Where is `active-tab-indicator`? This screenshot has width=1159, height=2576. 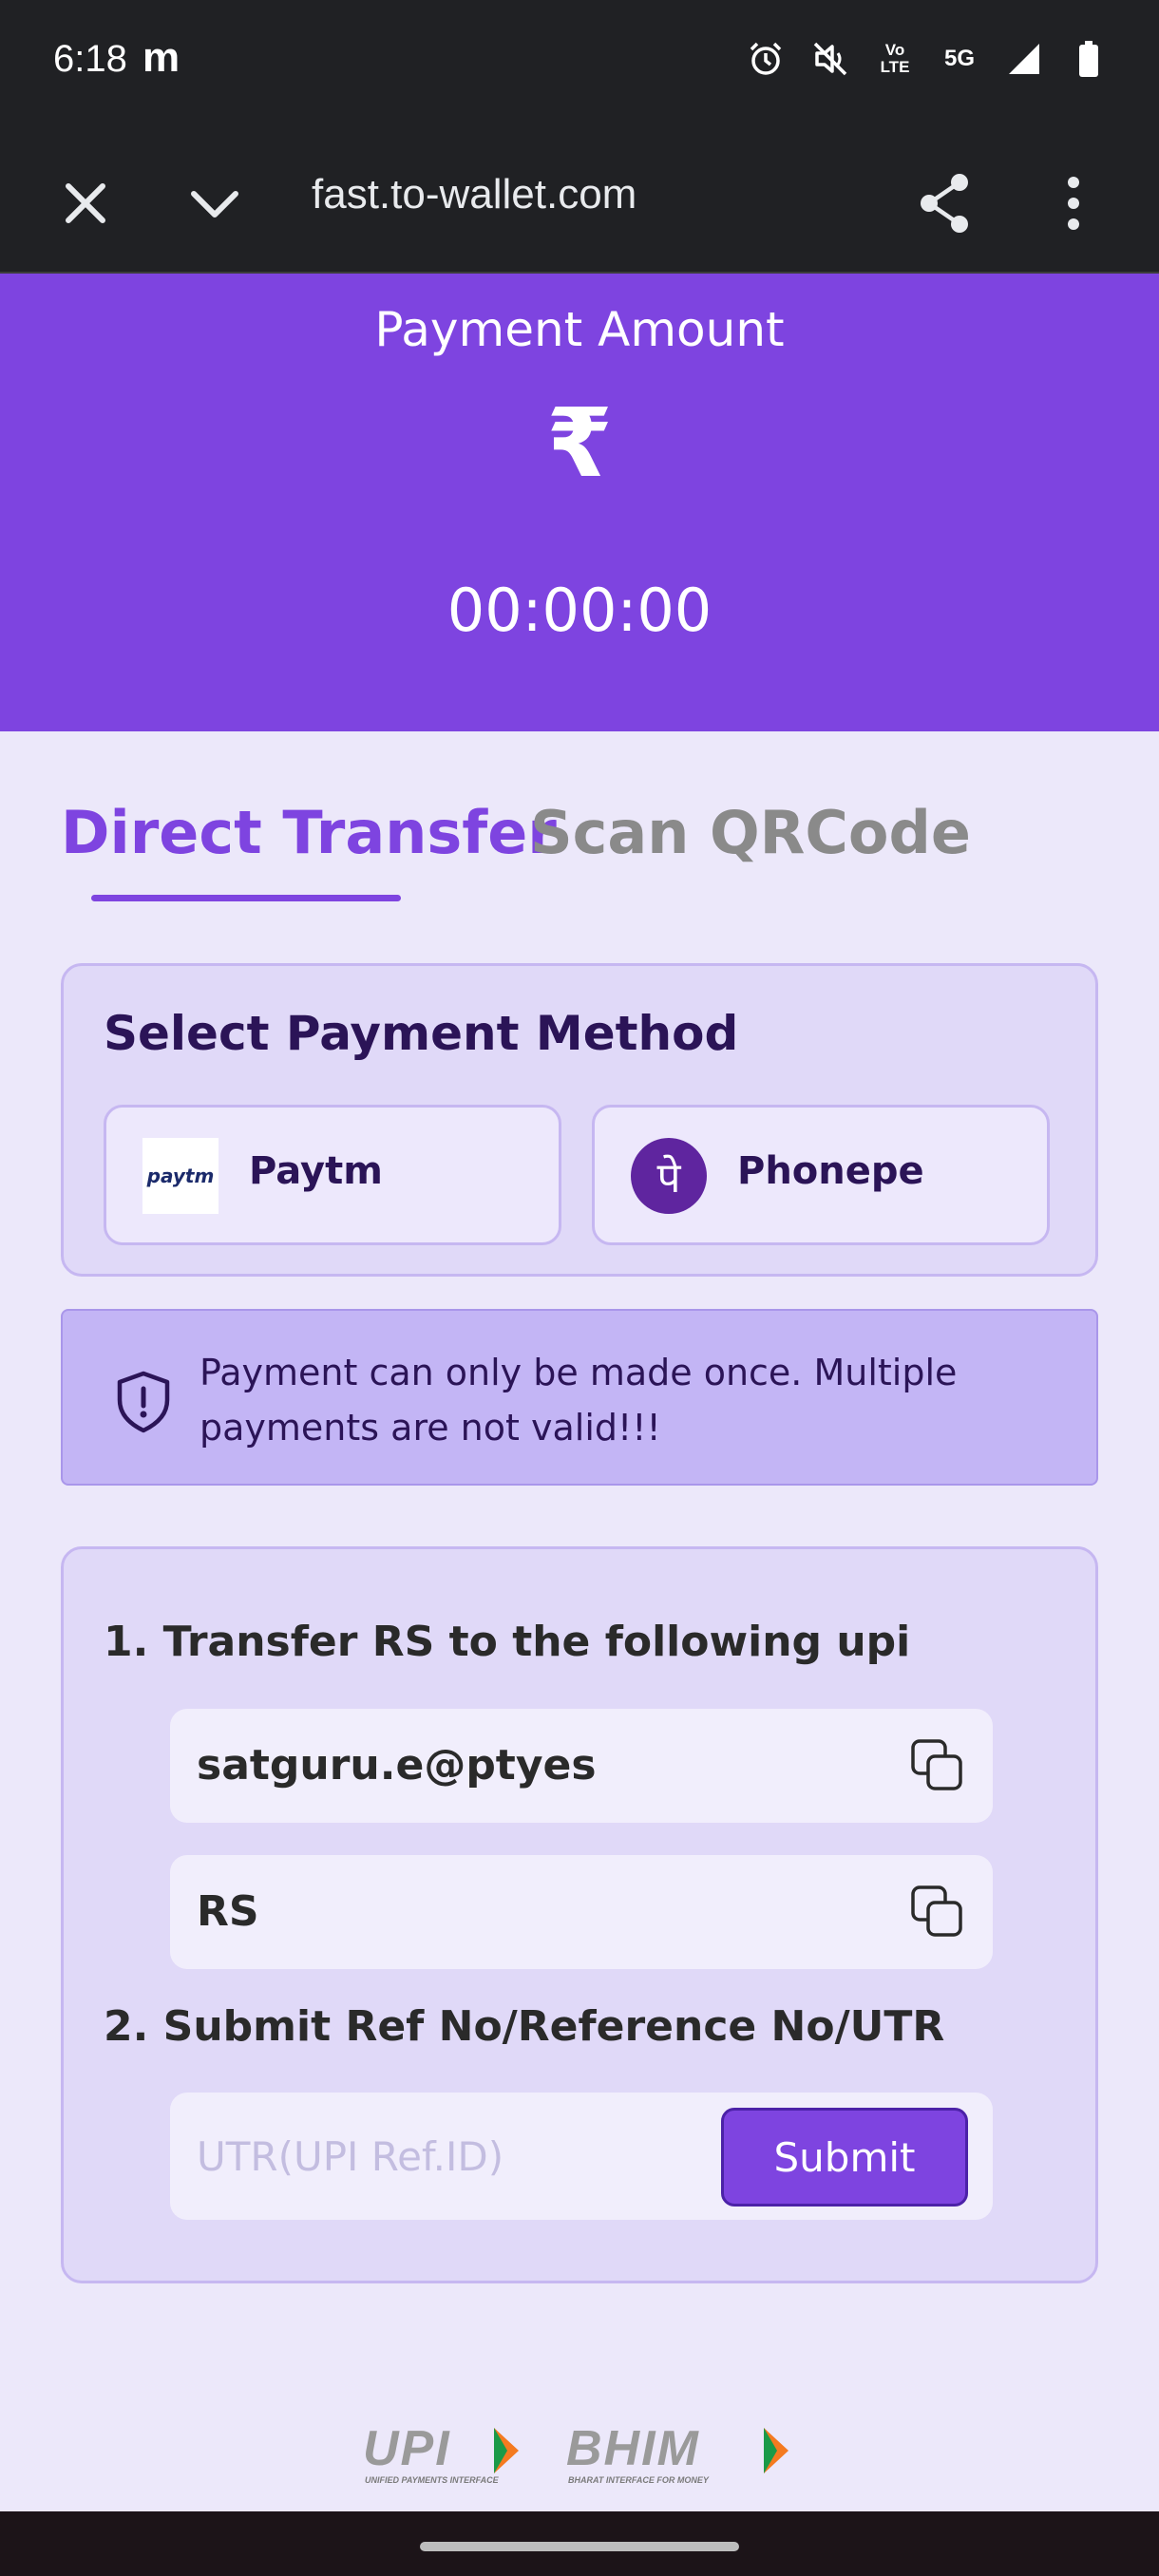
active-tab-indicator is located at coordinates (246, 898).